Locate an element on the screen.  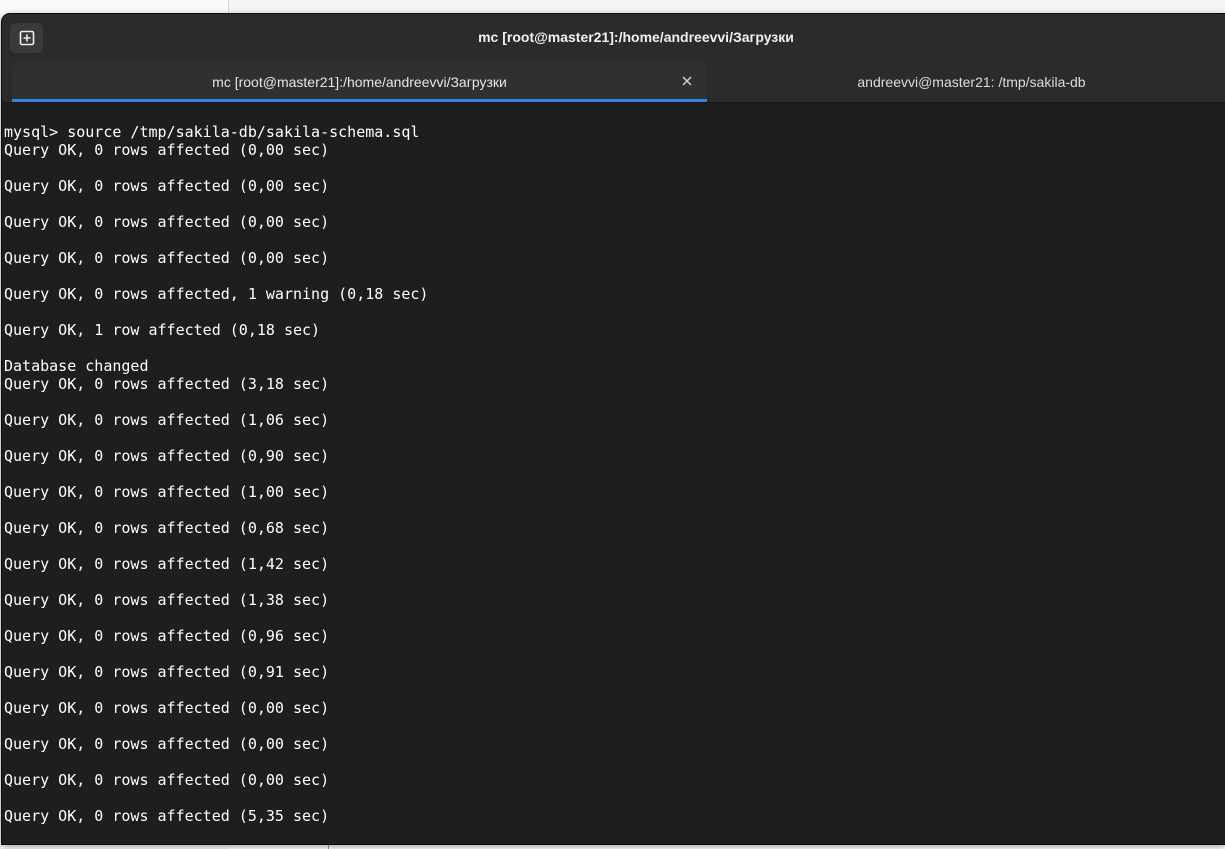
terminal-line: Database changed is located at coordinates (76, 366).